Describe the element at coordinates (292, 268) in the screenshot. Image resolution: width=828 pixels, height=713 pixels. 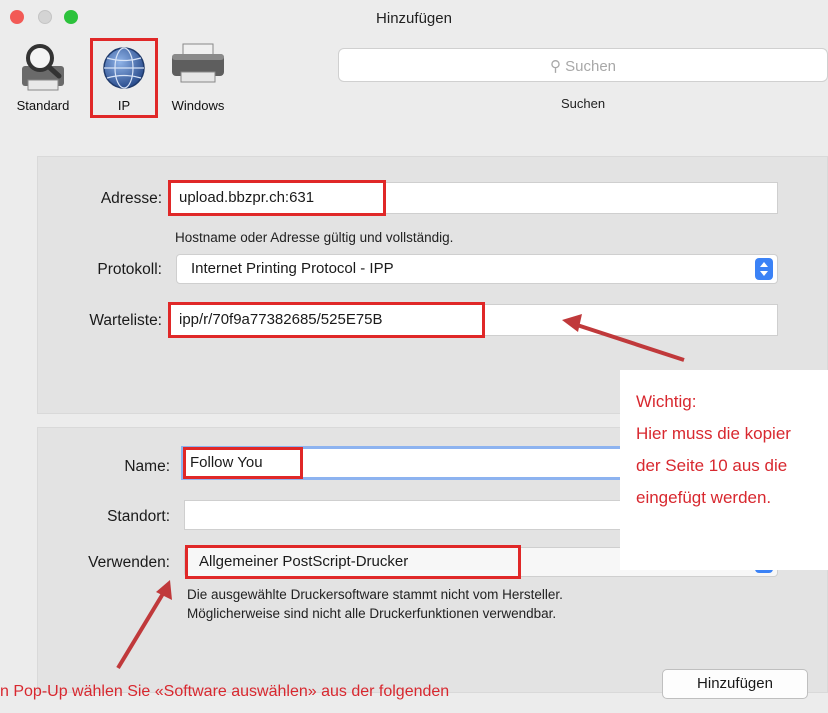
I see `protocol-value: Internet Printing Protocol - IPP` at that location.